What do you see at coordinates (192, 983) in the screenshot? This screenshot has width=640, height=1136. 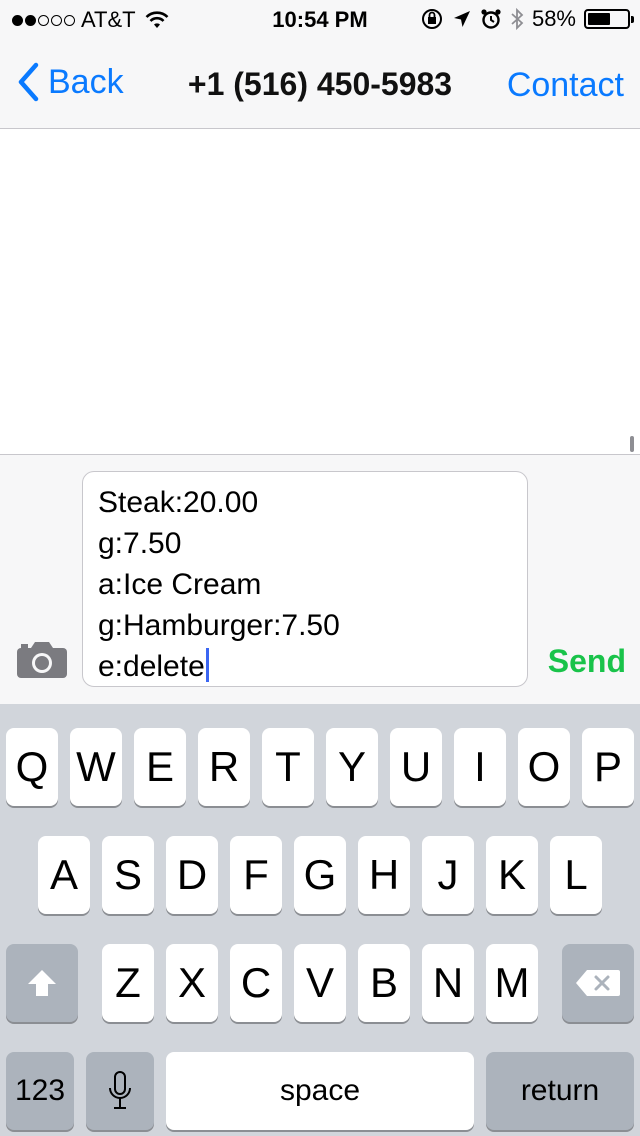 I see `key-x: X` at bounding box center [192, 983].